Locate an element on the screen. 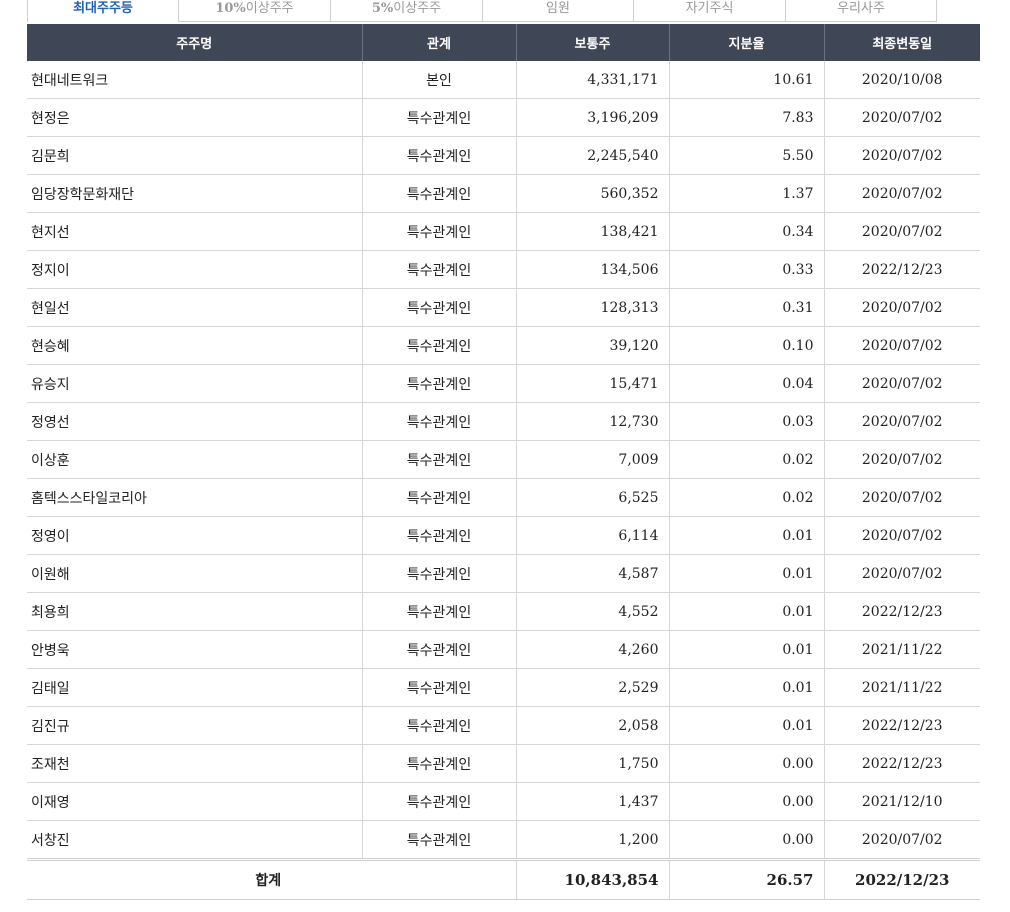 The width and height of the screenshot is (1010, 912). ratio-cell: 0.04 is located at coordinates (746, 383).